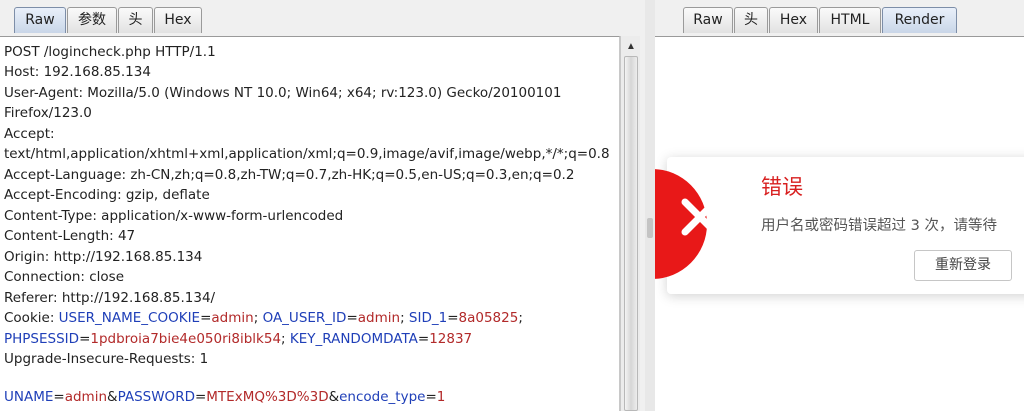  Describe the element at coordinates (70, 236) in the screenshot. I see `header-content-length: Content-Length: 47` at that location.